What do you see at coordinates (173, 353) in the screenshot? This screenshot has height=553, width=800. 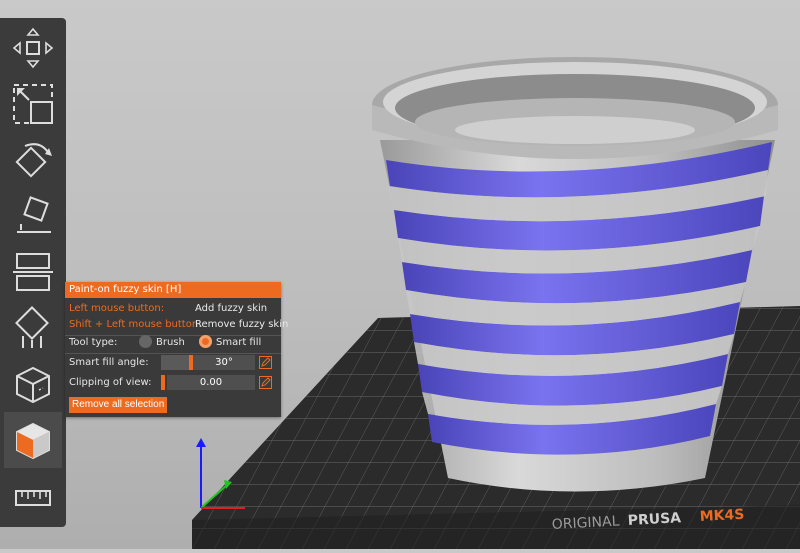 I see `divider` at bounding box center [173, 353].